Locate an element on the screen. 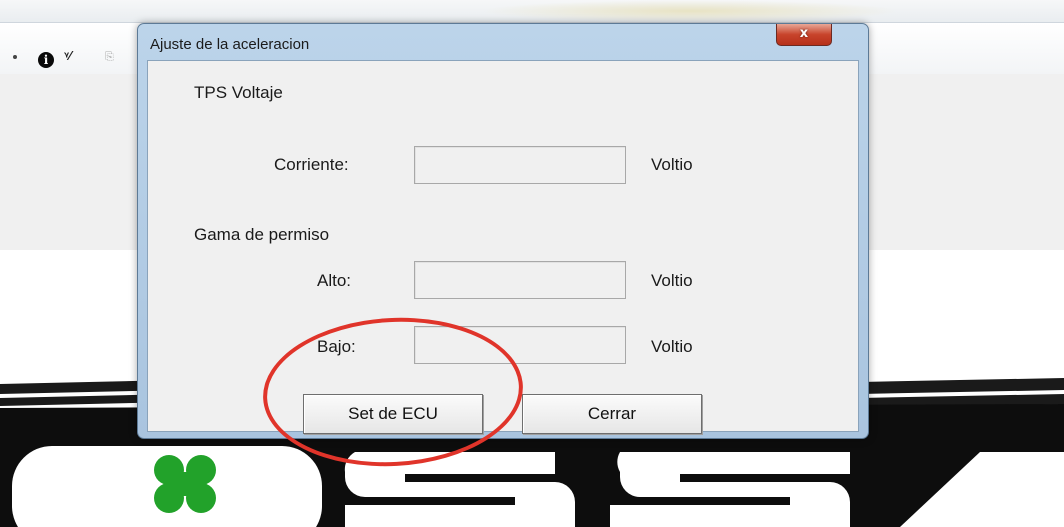  tool2-icon: ⎘ is located at coordinates (109, 57).